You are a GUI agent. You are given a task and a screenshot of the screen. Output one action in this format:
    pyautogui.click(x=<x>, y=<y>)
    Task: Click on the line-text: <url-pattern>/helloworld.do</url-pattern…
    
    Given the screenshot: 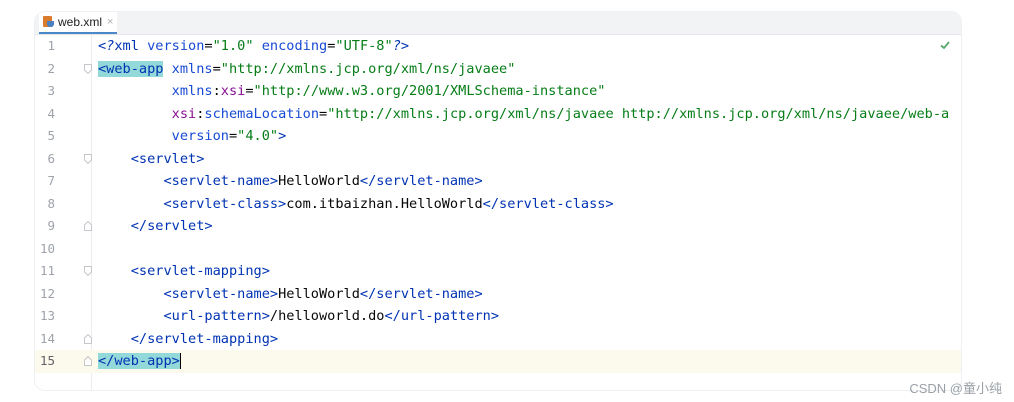 What is the action you would take?
    pyautogui.click(x=331, y=316)
    